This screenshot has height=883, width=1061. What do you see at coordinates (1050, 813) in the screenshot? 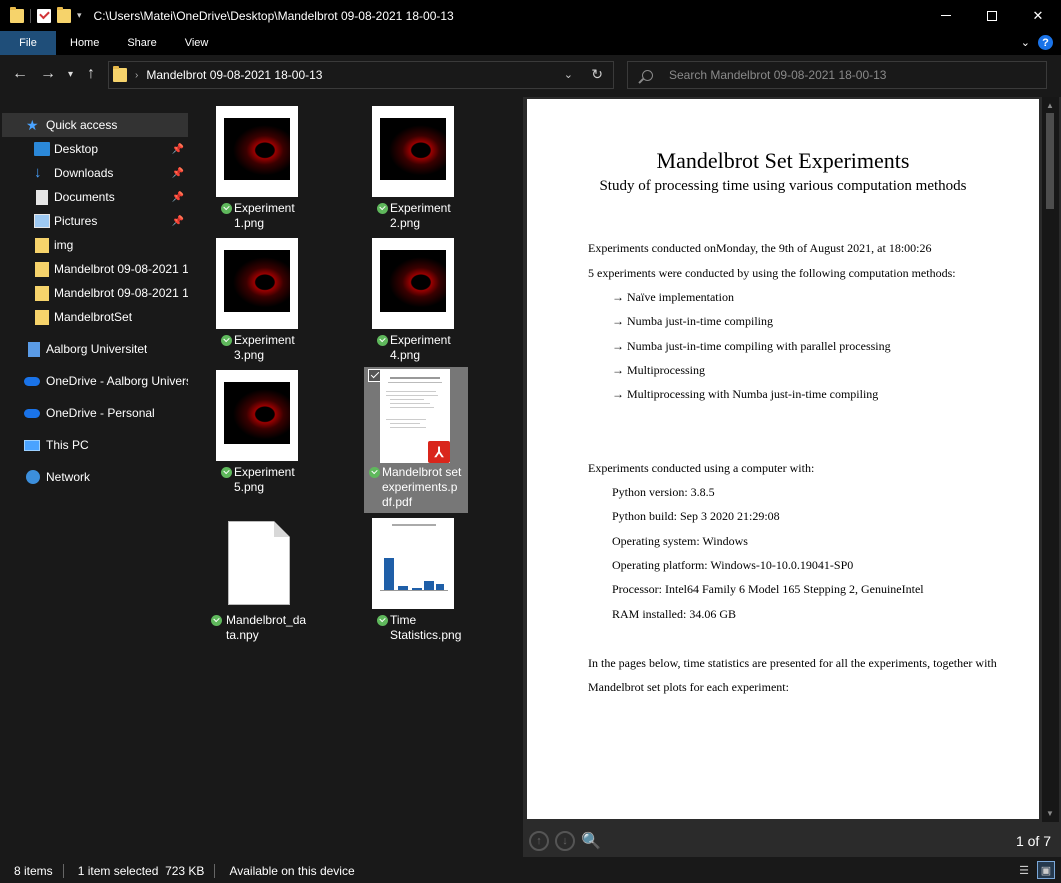
I see `scroll-down-icon: ▼` at bounding box center [1050, 813].